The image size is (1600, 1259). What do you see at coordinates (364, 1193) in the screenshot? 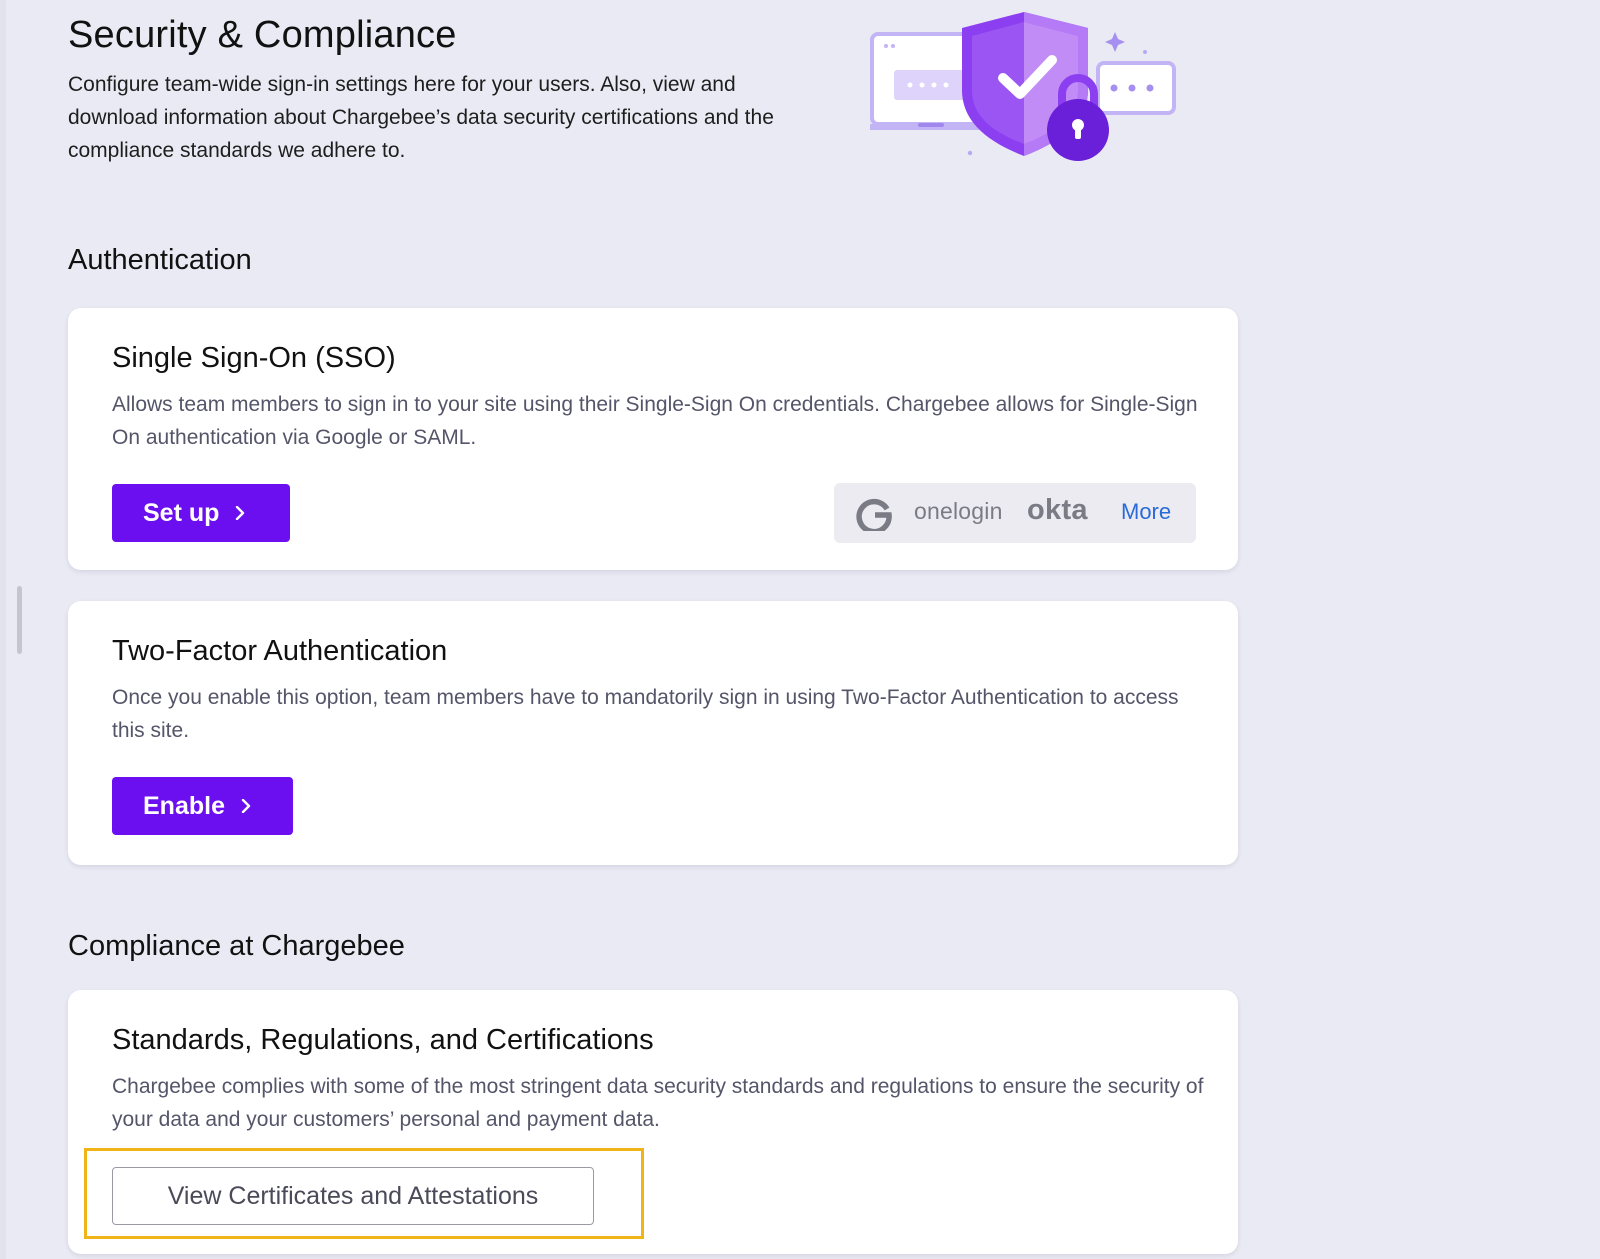
I see `highlight-annotation-box` at bounding box center [364, 1193].